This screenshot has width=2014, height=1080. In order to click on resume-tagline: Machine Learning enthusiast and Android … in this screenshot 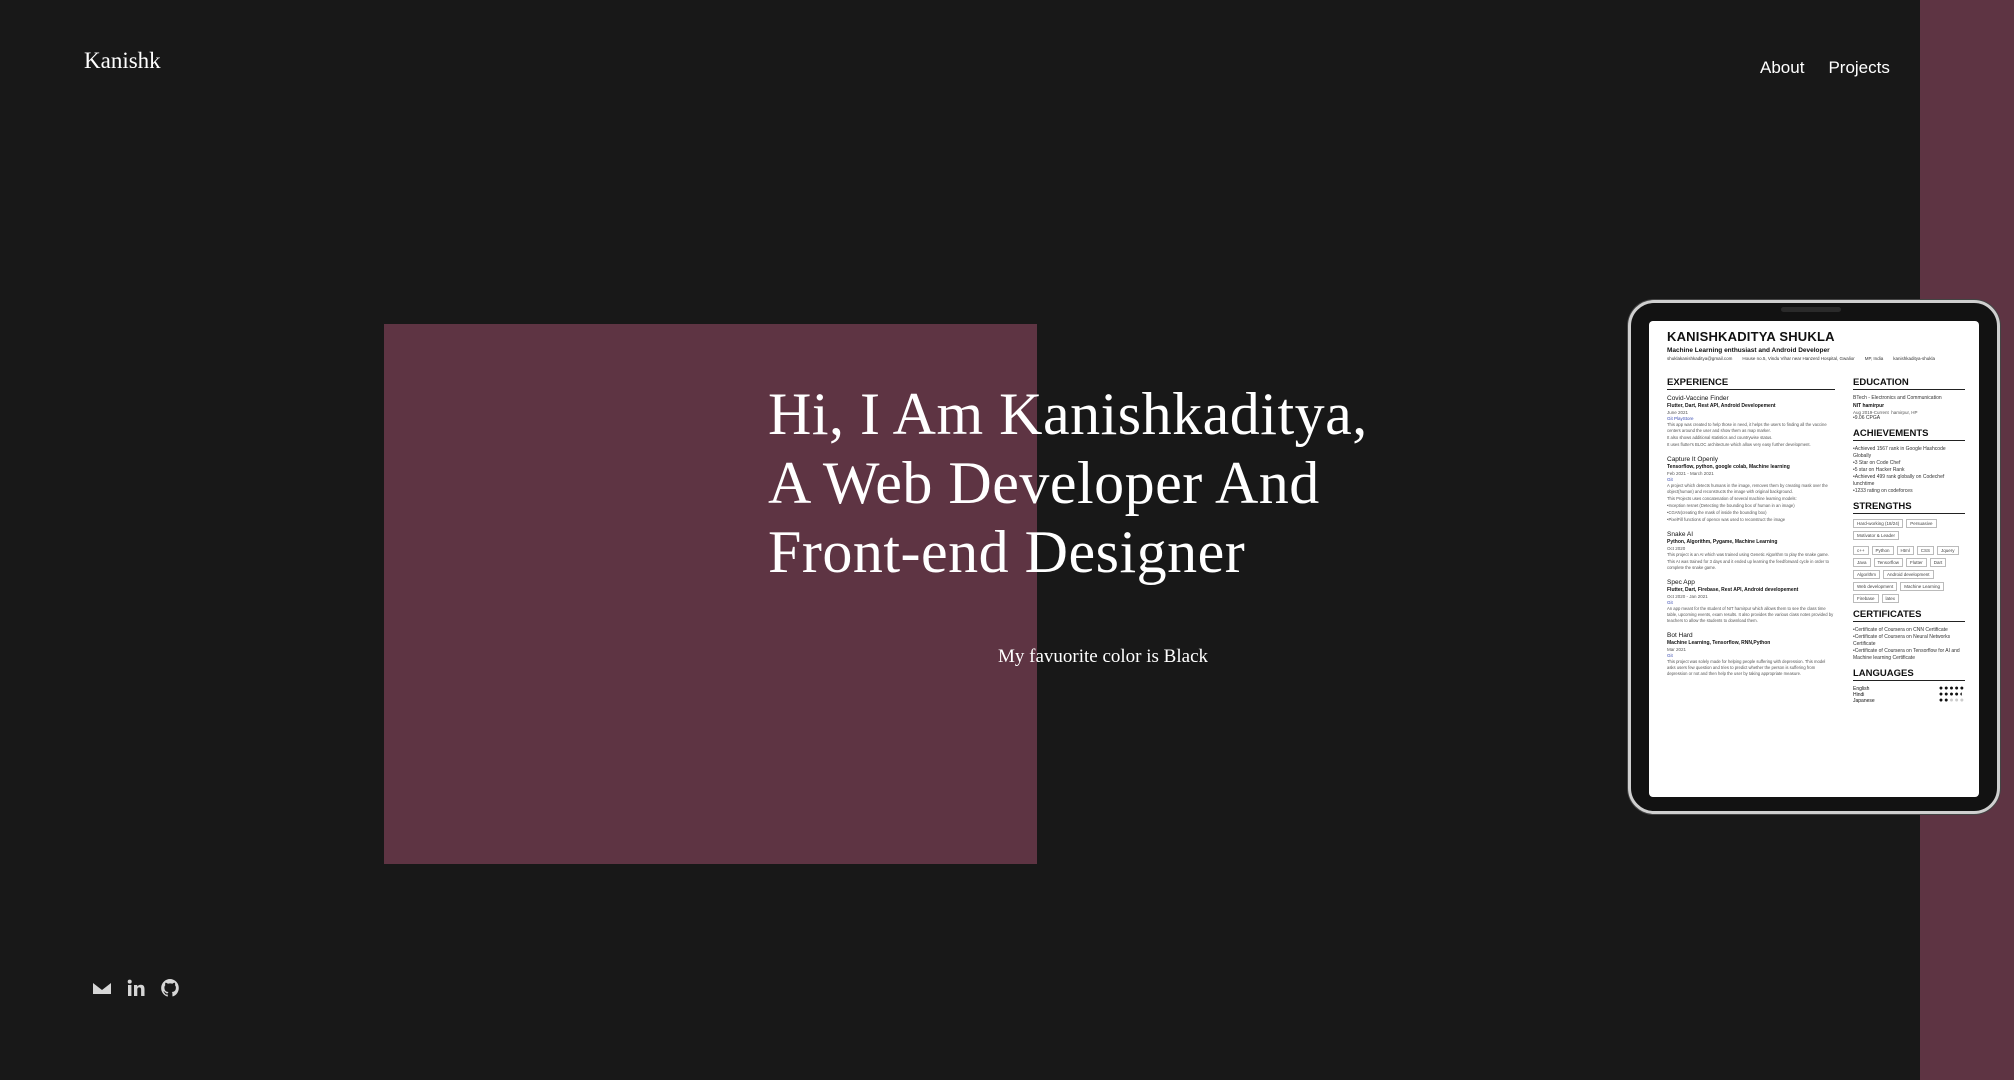, I will do `click(1748, 350)`.